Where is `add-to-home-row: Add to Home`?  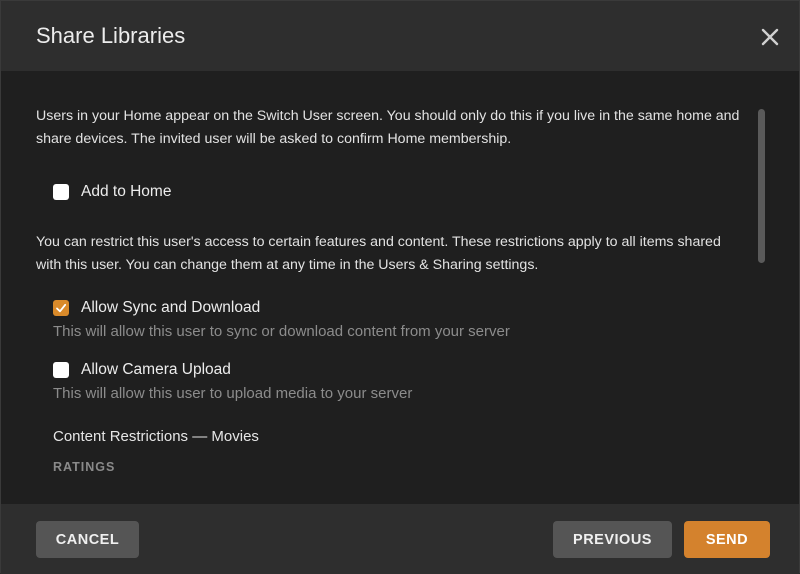 add-to-home-row: Add to Home is located at coordinates (112, 192).